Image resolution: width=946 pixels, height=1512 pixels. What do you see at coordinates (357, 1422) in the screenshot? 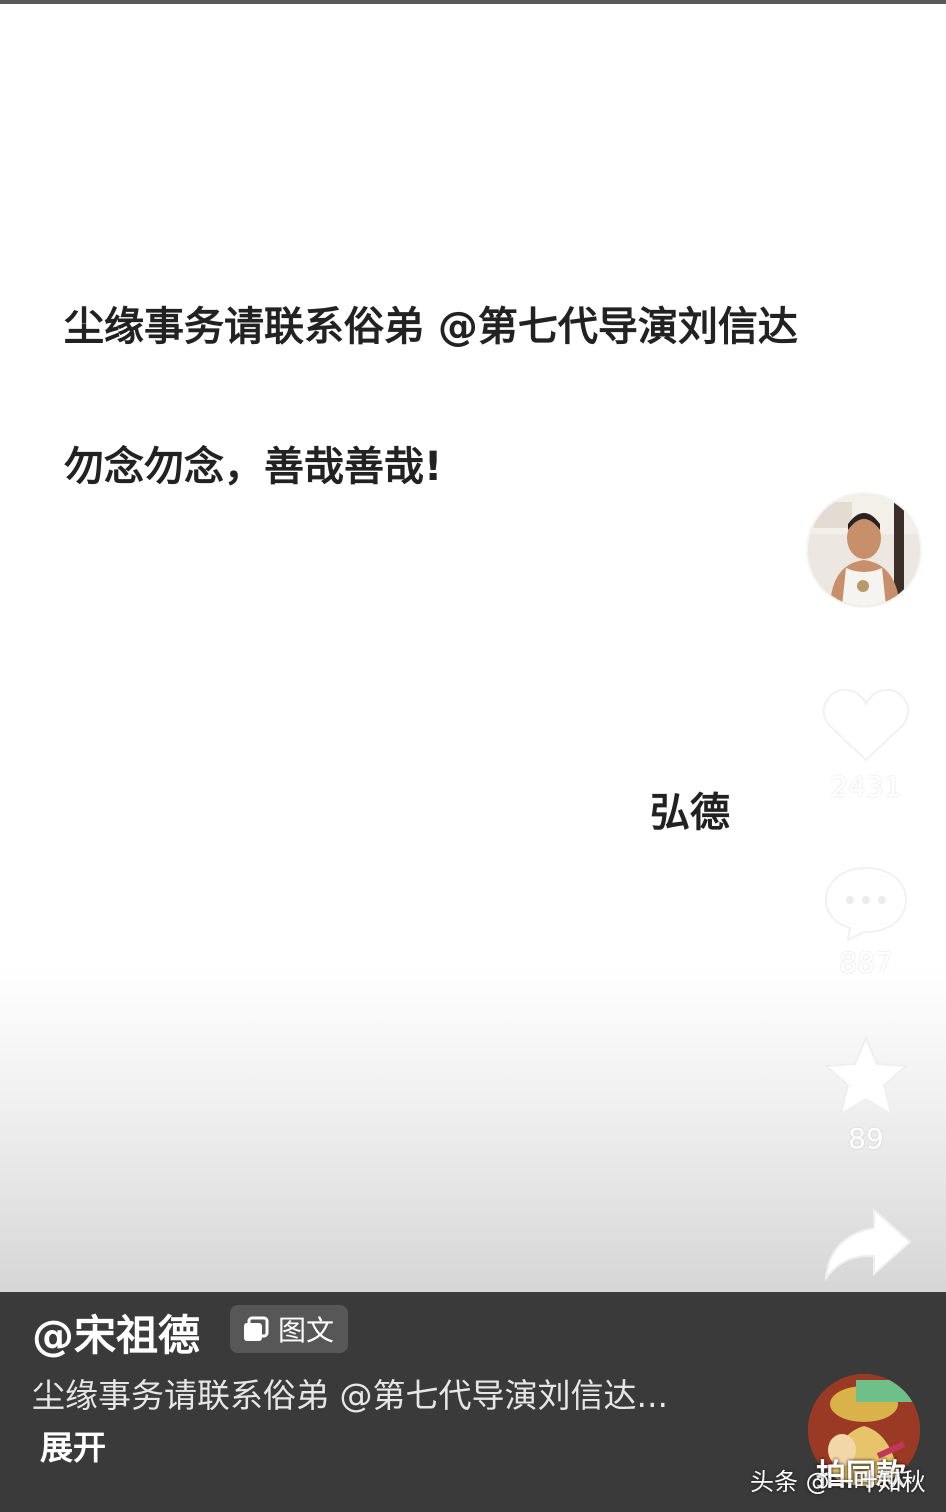
I see `post-description: 尘缘事务请联系俗弟 @第七代导演刘信达... 展开` at bounding box center [357, 1422].